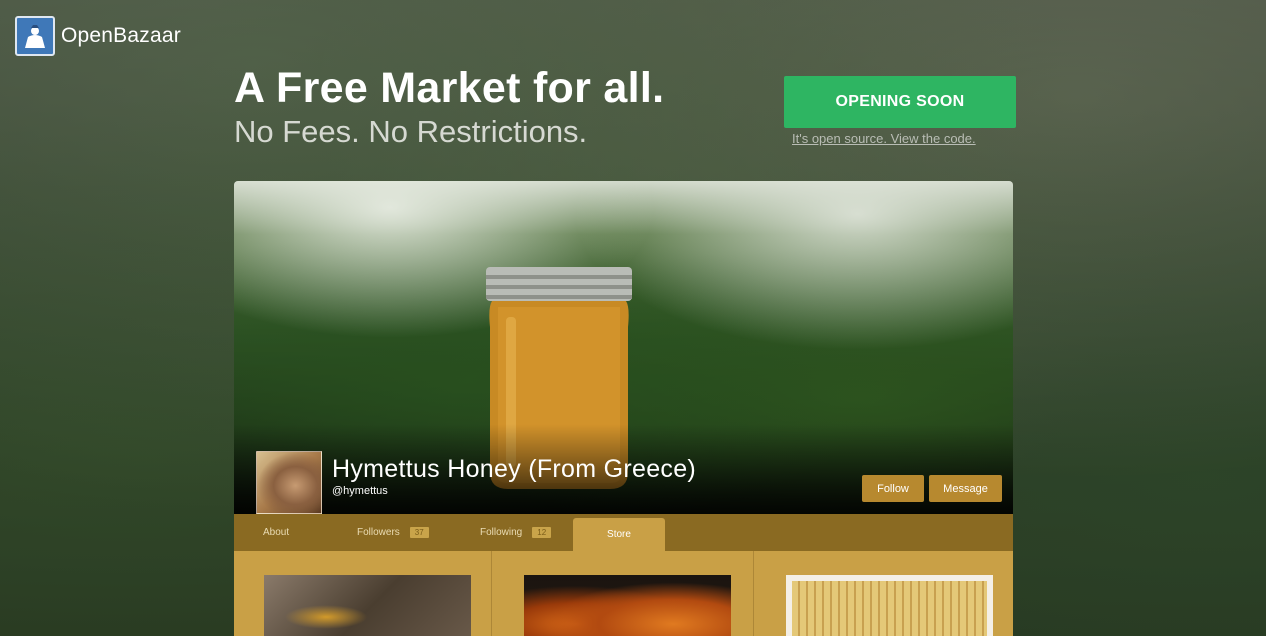 Image resolution: width=1266 pixels, height=636 pixels. I want to click on tab-following-label: Following, so click(501, 532).